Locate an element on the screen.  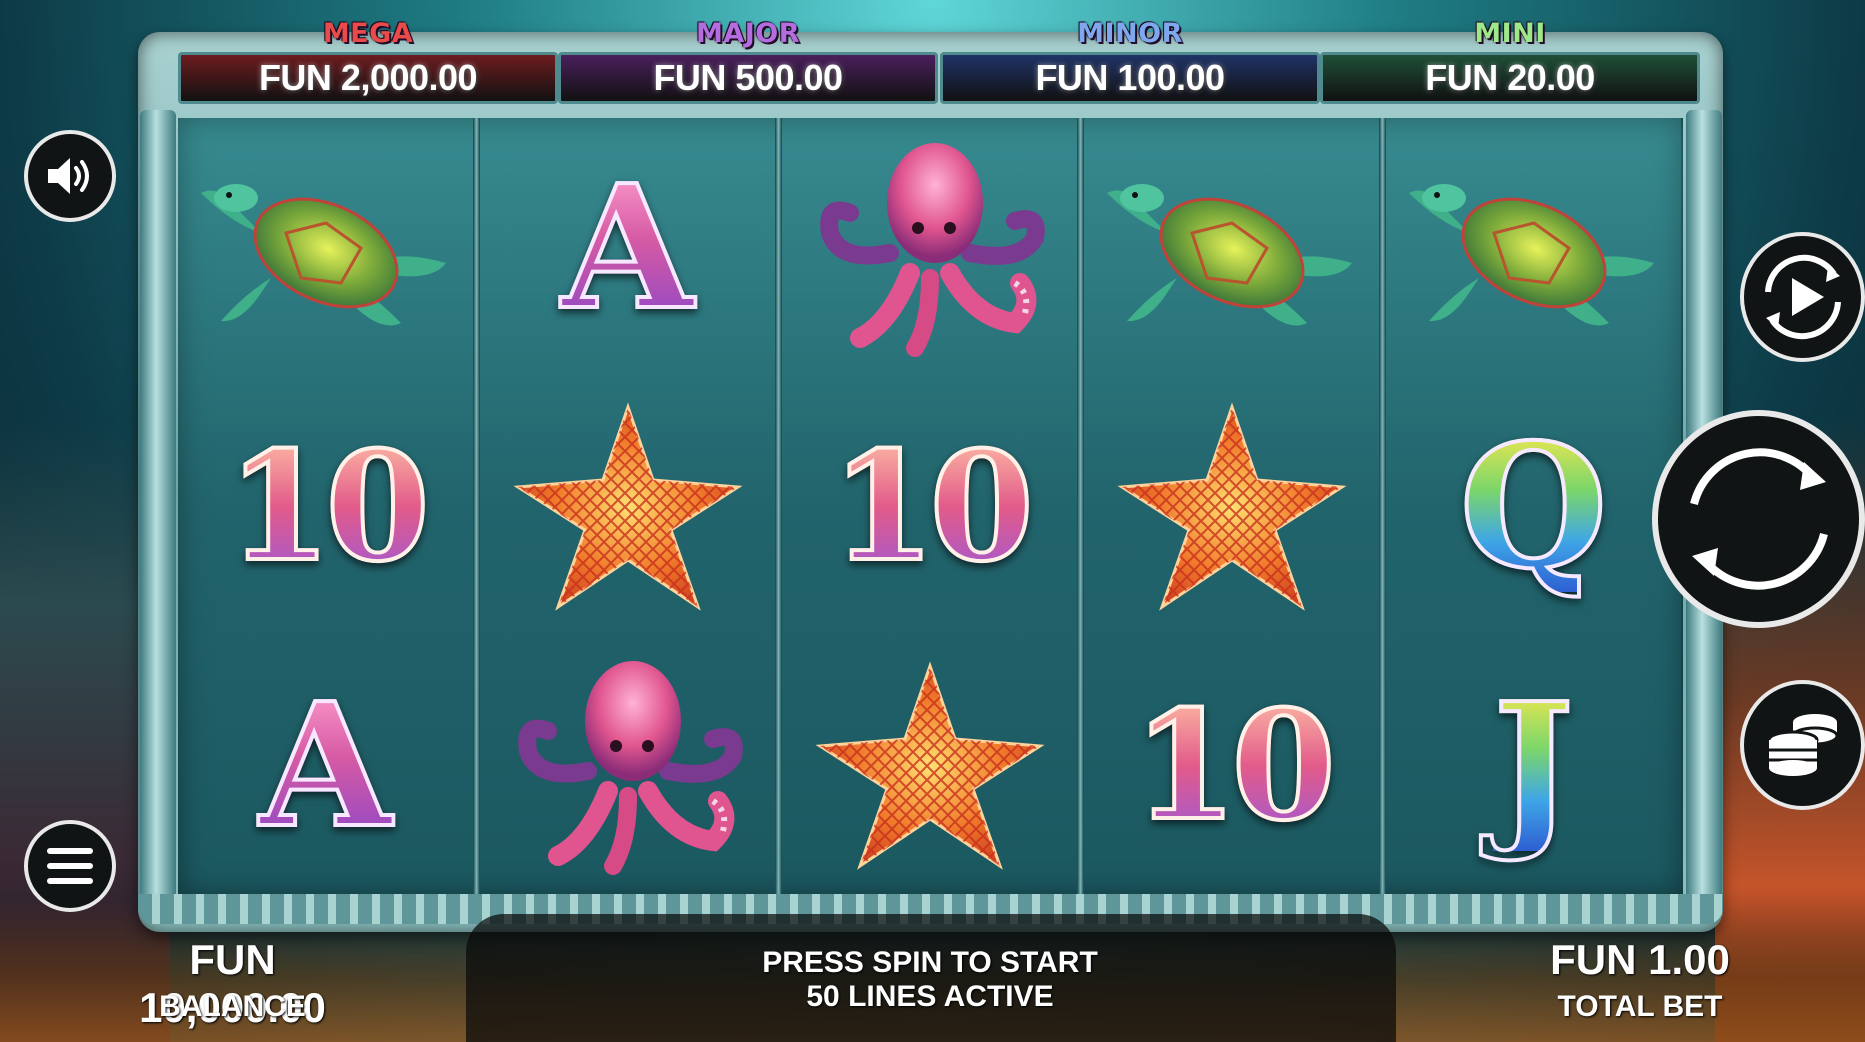
jackpot-major-value: FUN 500.00 is located at coordinates (748, 78).